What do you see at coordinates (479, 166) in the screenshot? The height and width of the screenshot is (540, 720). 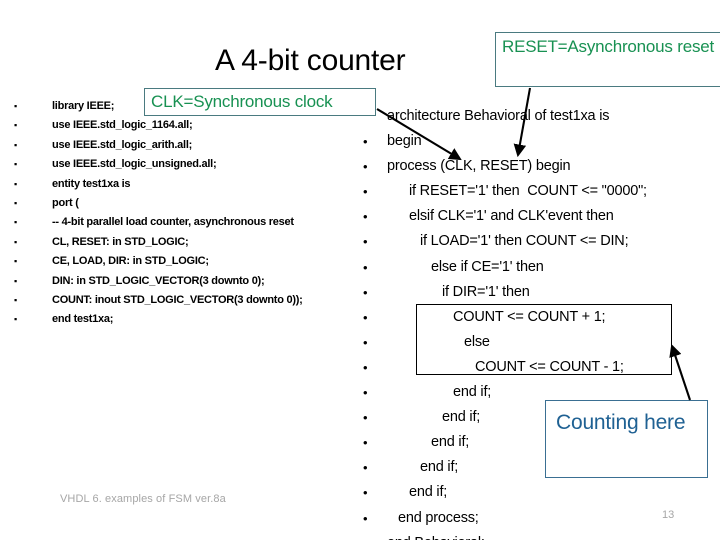 I see `code-line-text: process (CLK, RESET) begin` at bounding box center [479, 166].